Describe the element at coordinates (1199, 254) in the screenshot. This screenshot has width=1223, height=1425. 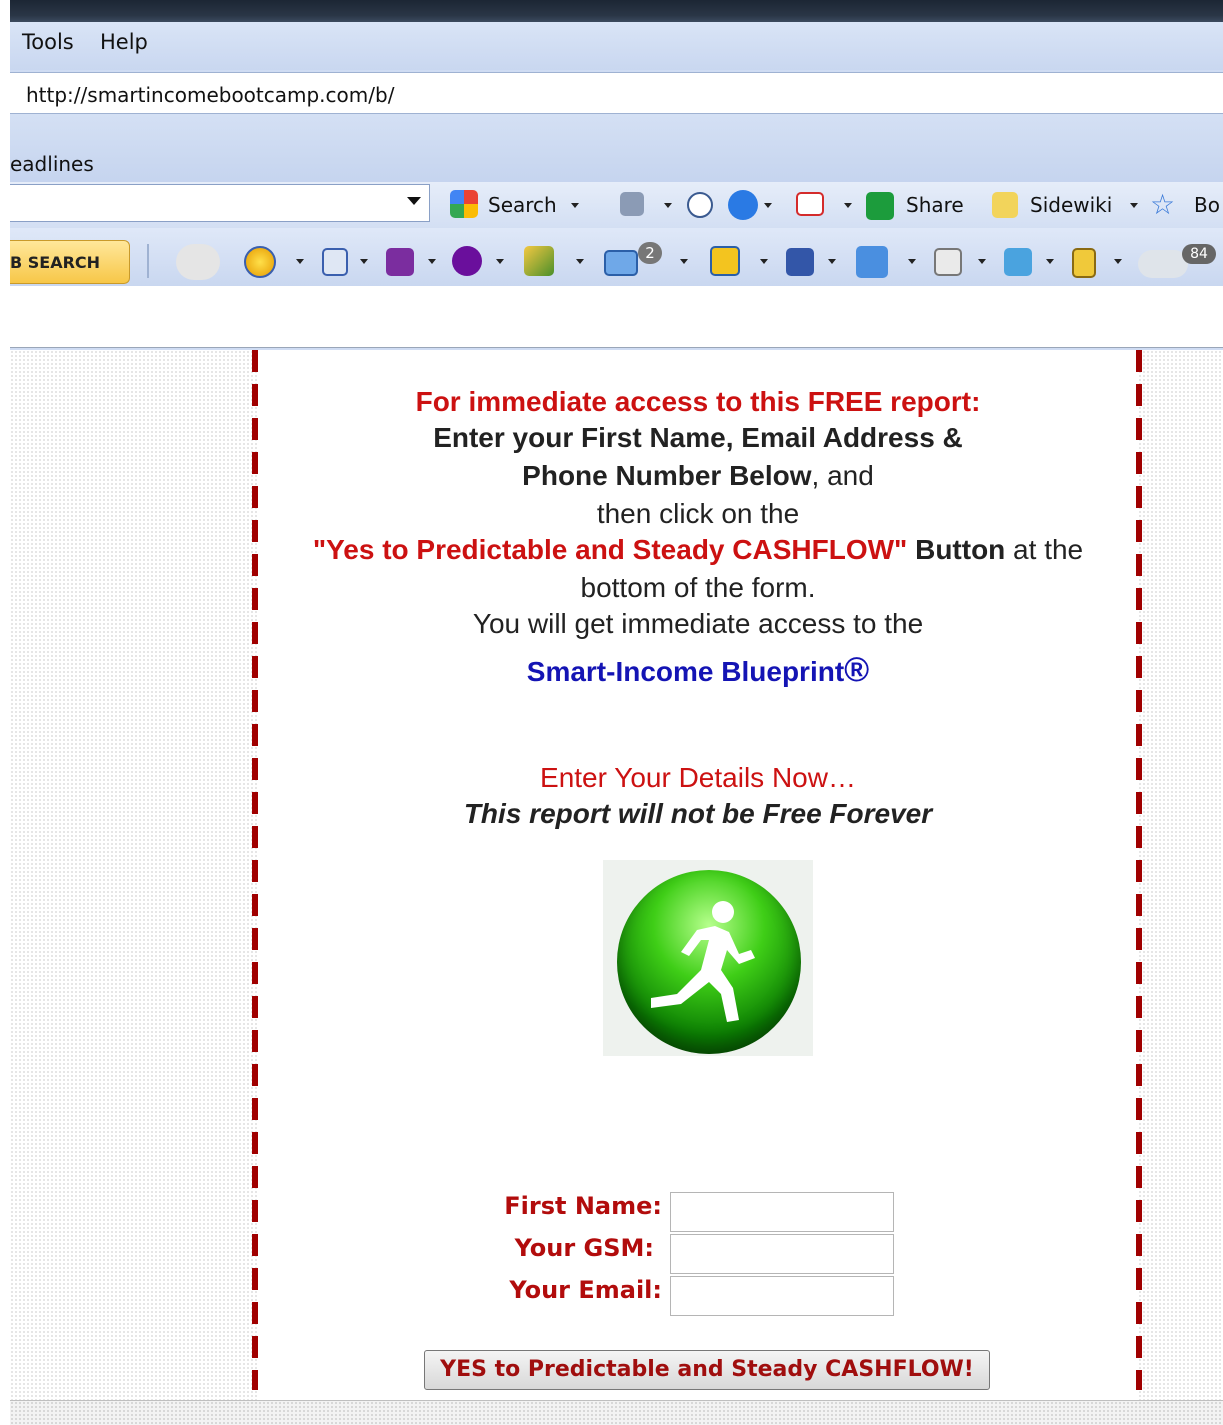
I see `weather-temperature: 84` at that location.